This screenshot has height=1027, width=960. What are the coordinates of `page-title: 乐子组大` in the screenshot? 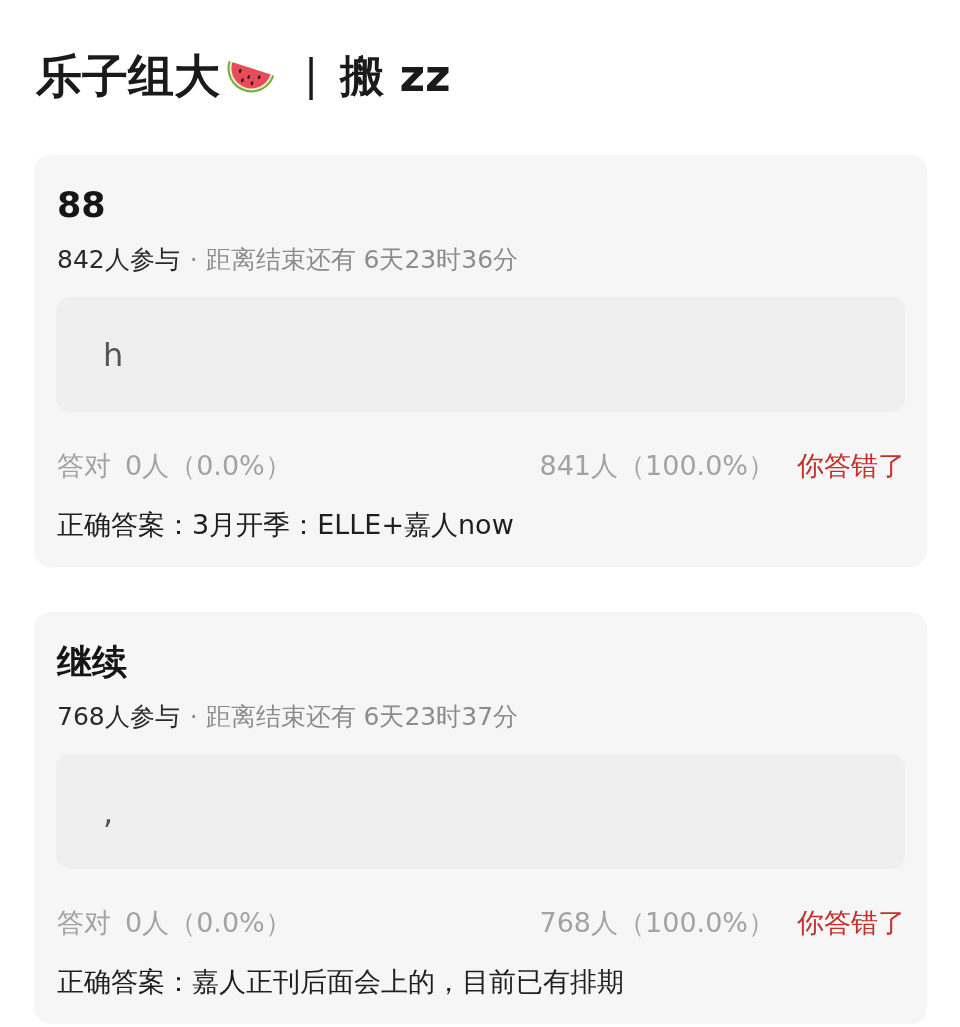 It's located at (128, 76).